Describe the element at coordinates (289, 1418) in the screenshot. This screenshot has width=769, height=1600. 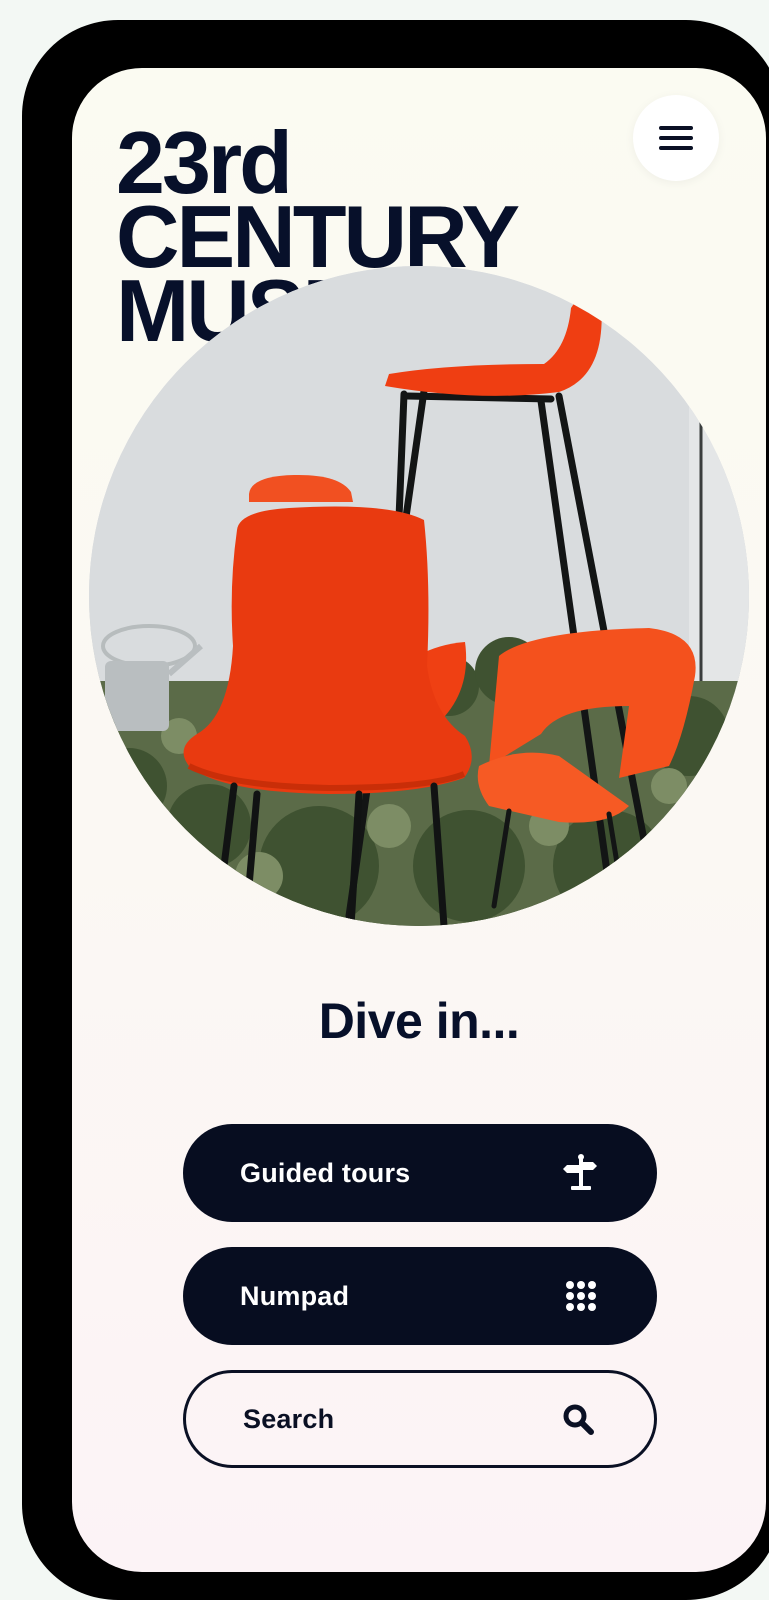
I see `search-label: Search` at that location.